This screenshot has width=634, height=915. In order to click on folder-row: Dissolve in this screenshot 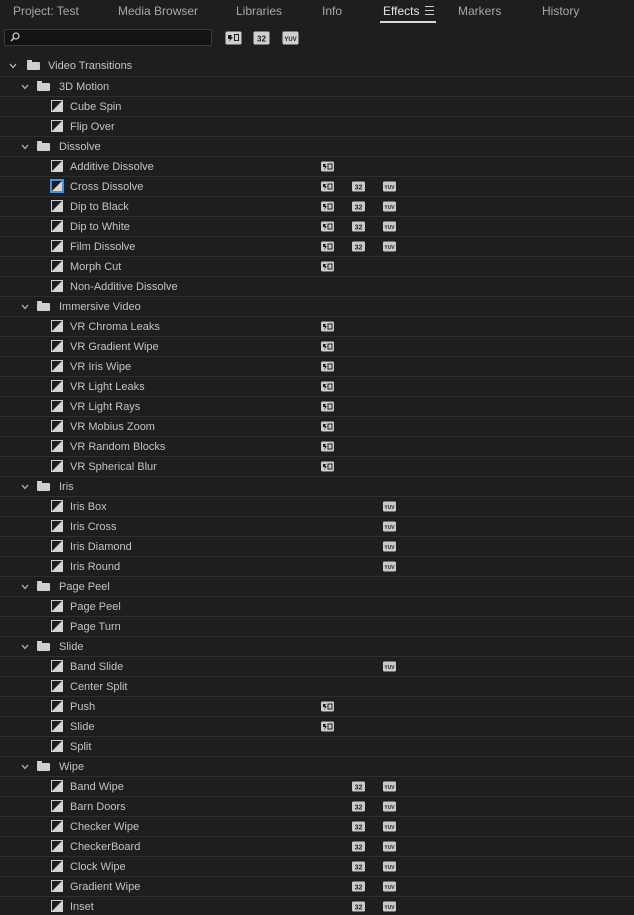, I will do `click(317, 146)`.